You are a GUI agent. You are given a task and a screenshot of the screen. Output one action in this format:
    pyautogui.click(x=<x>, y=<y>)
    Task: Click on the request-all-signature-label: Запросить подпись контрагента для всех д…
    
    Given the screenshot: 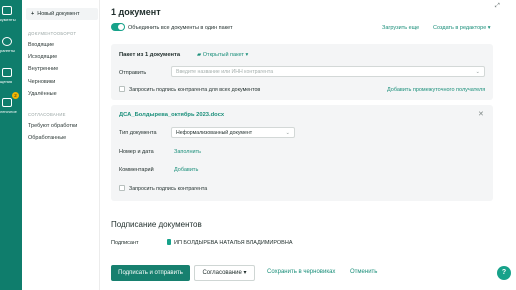 What is the action you would take?
    pyautogui.click(x=195, y=89)
    